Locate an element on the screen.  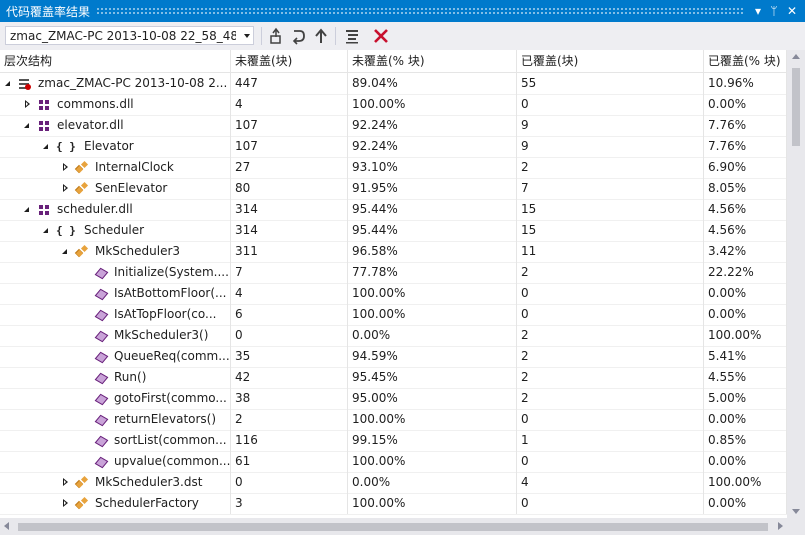
uncovered-blocks-cell: 447 is located at coordinates (289, 83).